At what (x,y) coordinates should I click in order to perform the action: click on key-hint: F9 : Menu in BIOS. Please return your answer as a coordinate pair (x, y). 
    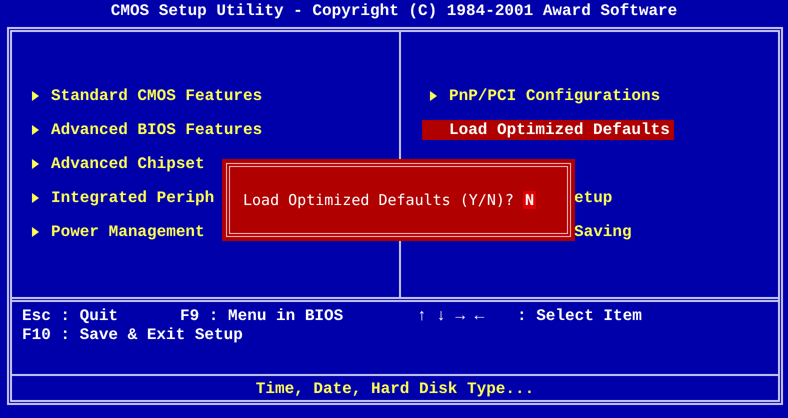
    Looking at the image, I should click on (262, 316).